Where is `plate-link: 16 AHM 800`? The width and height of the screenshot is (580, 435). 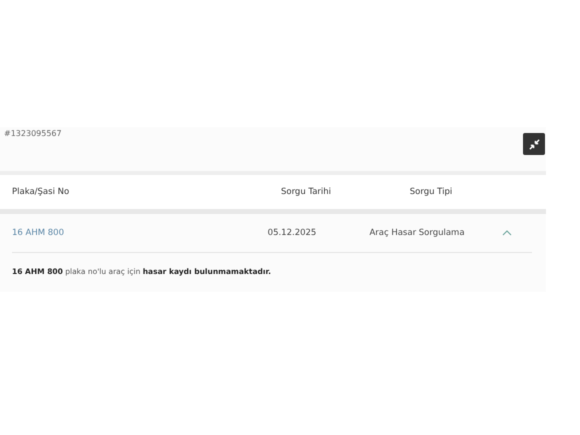 plate-link: 16 AHM 800 is located at coordinates (122, 233).